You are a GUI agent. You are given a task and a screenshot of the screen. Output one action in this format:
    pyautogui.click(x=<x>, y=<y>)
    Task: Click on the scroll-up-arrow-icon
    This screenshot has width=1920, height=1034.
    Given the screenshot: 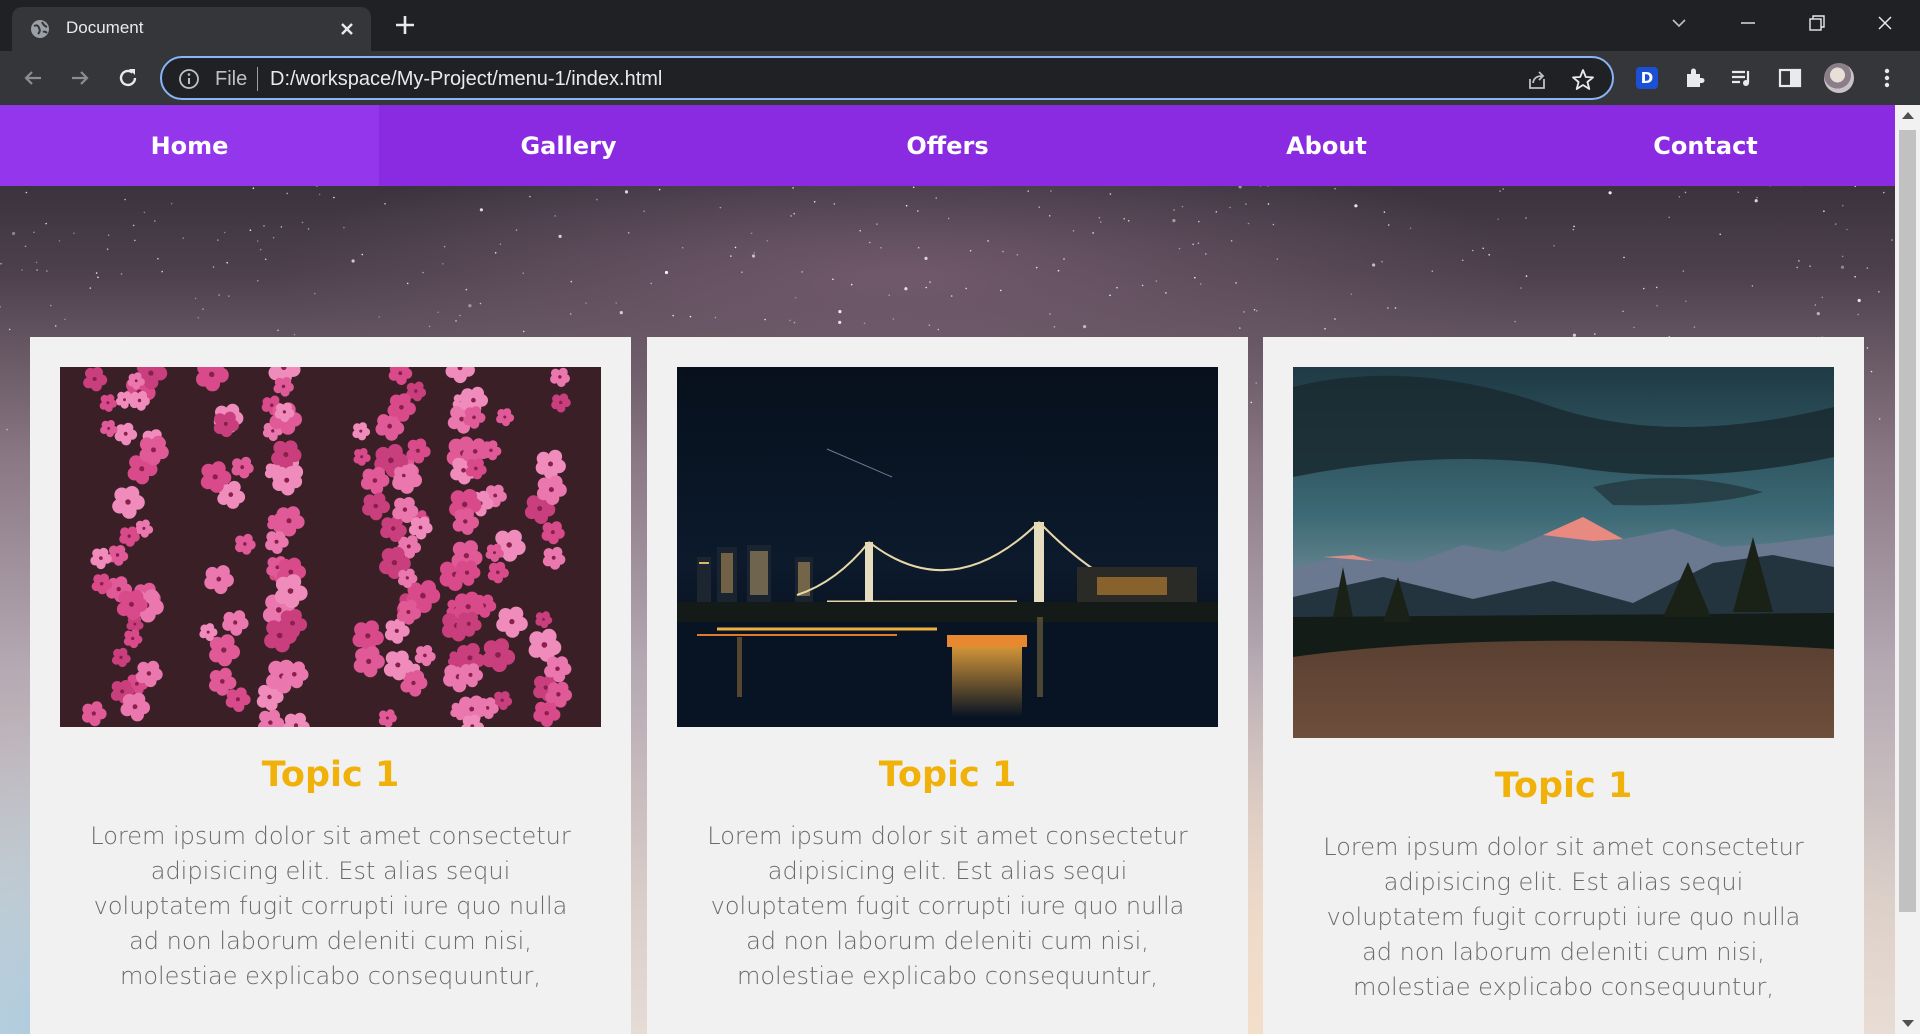 What is the action you would take?
    pyautogui.click(x=1908, y=115)
    